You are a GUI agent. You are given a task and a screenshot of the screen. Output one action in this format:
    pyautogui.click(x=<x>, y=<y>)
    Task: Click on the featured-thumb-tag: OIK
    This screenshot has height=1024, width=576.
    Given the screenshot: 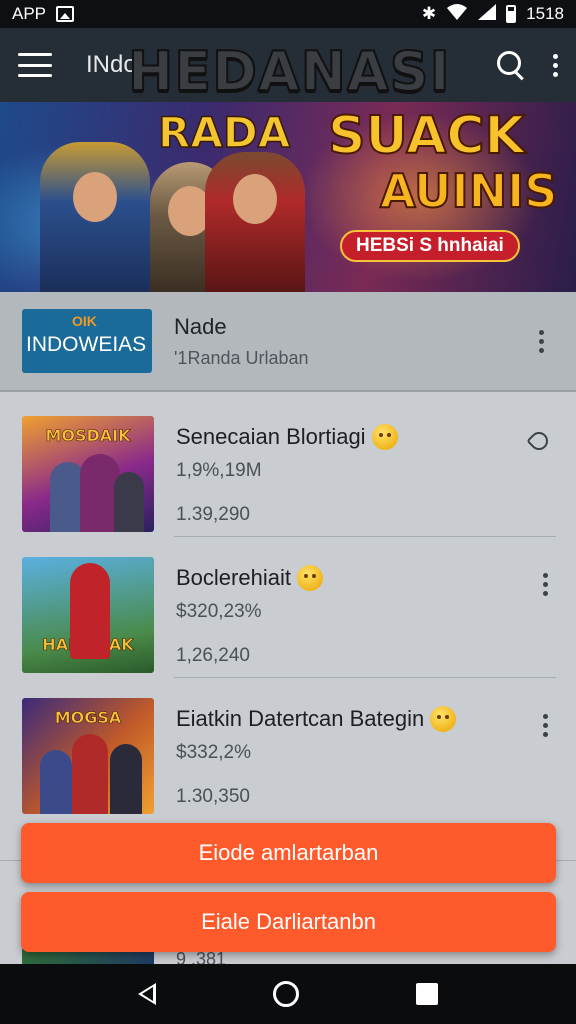 What is the action you would take?
    pyautogui.click(x=84, y=321)
    